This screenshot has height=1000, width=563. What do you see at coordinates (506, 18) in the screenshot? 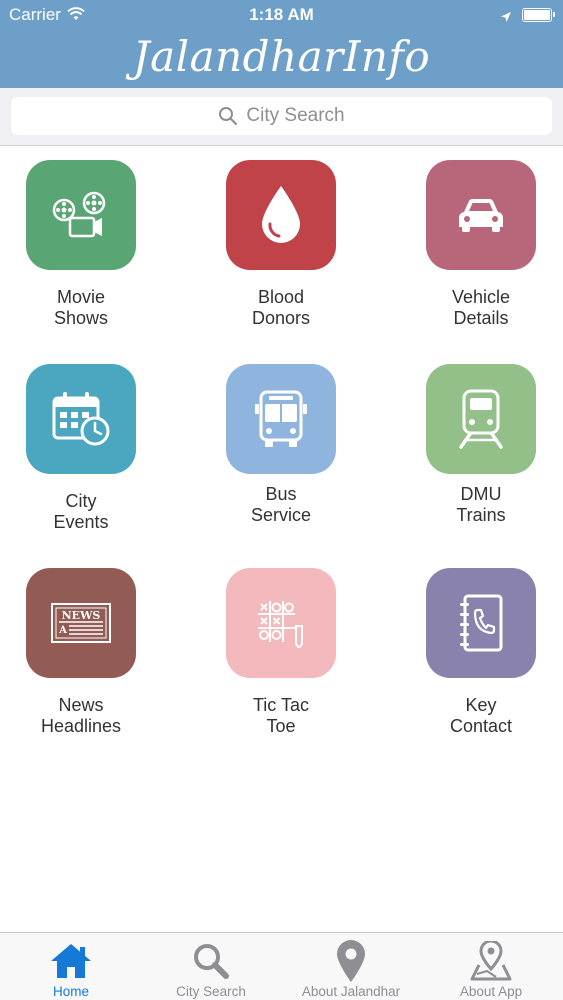
I see `location-arrow-icon` at bounding box center [506, 18].